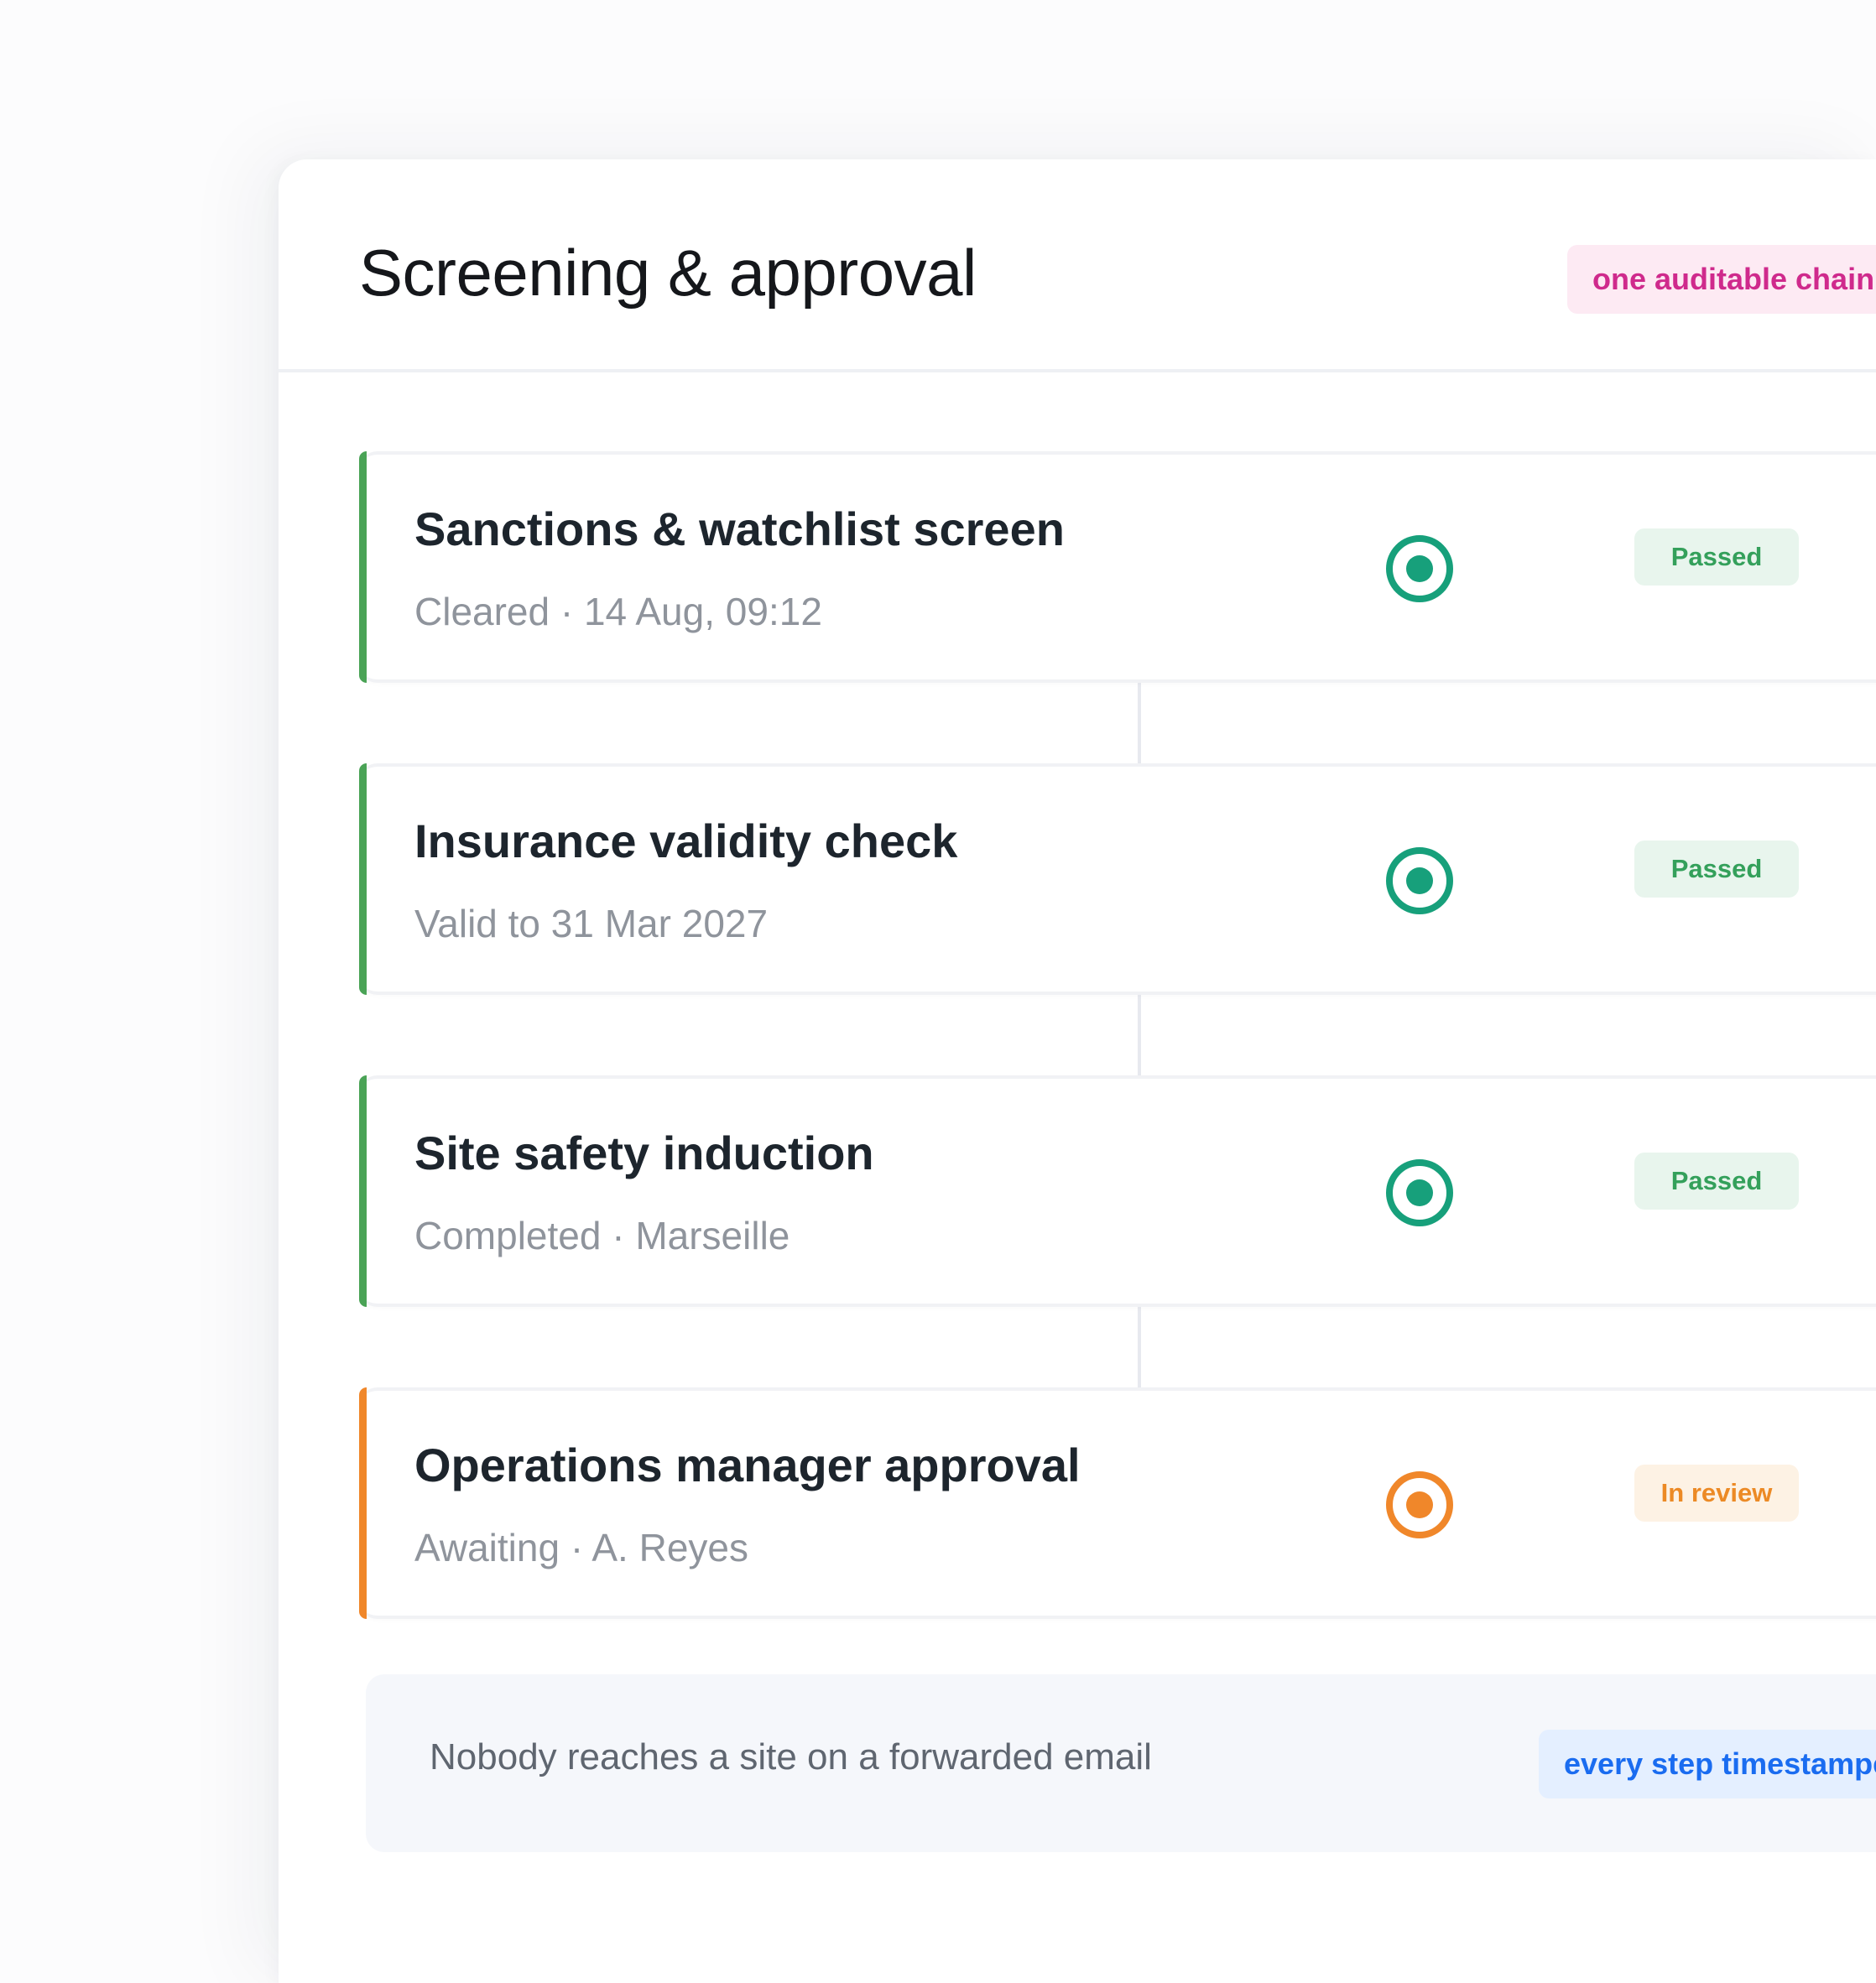 This screenshot has height=1983, width=1876. What do you see at coordinates (644, 1153) in the screenshot?
I see `step-title: Site safety induction` at bounding box center [644, 1153].